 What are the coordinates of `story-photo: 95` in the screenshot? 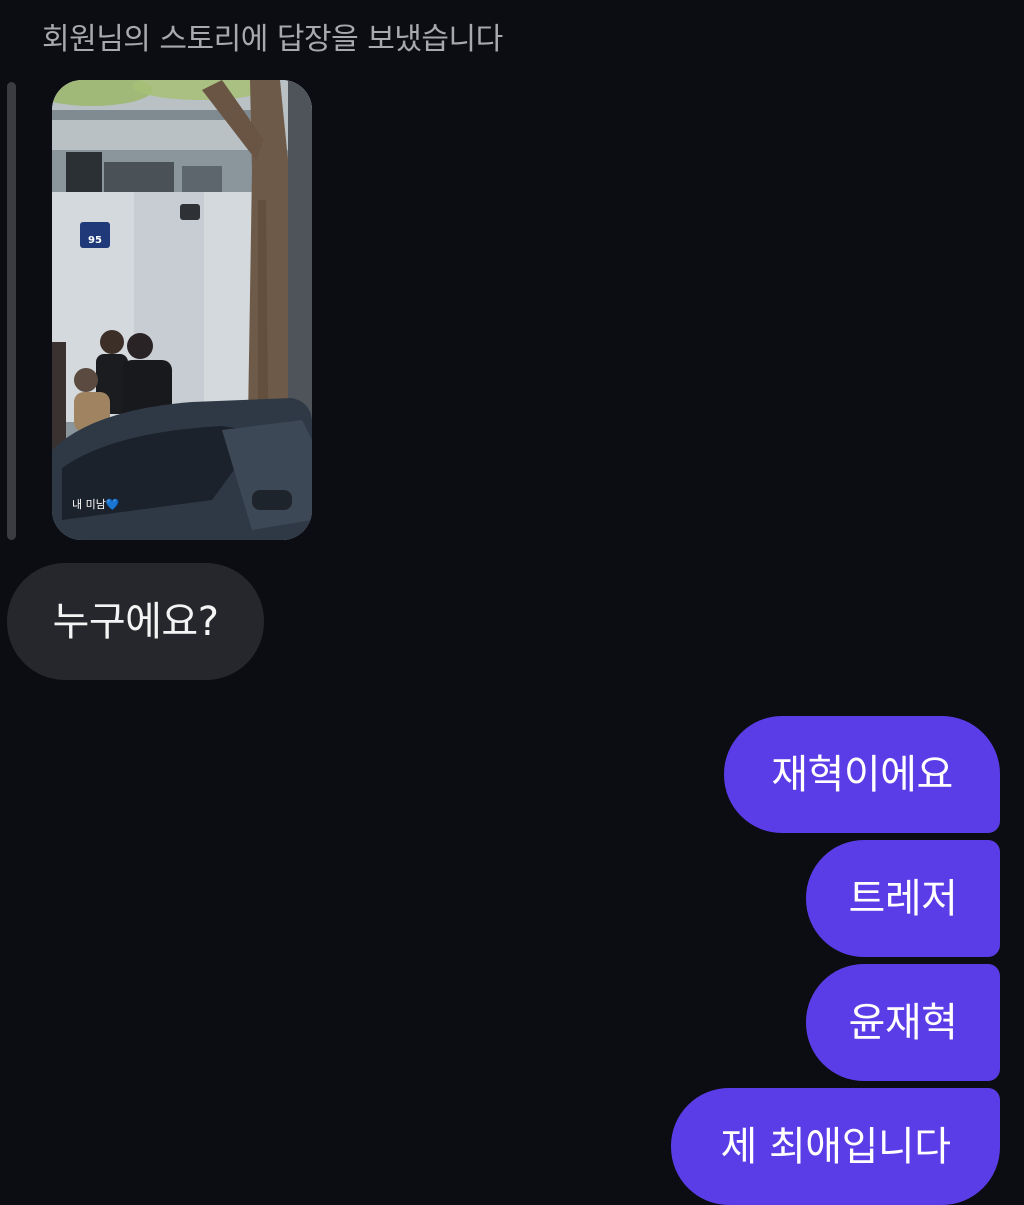 It's located at (182, 310).